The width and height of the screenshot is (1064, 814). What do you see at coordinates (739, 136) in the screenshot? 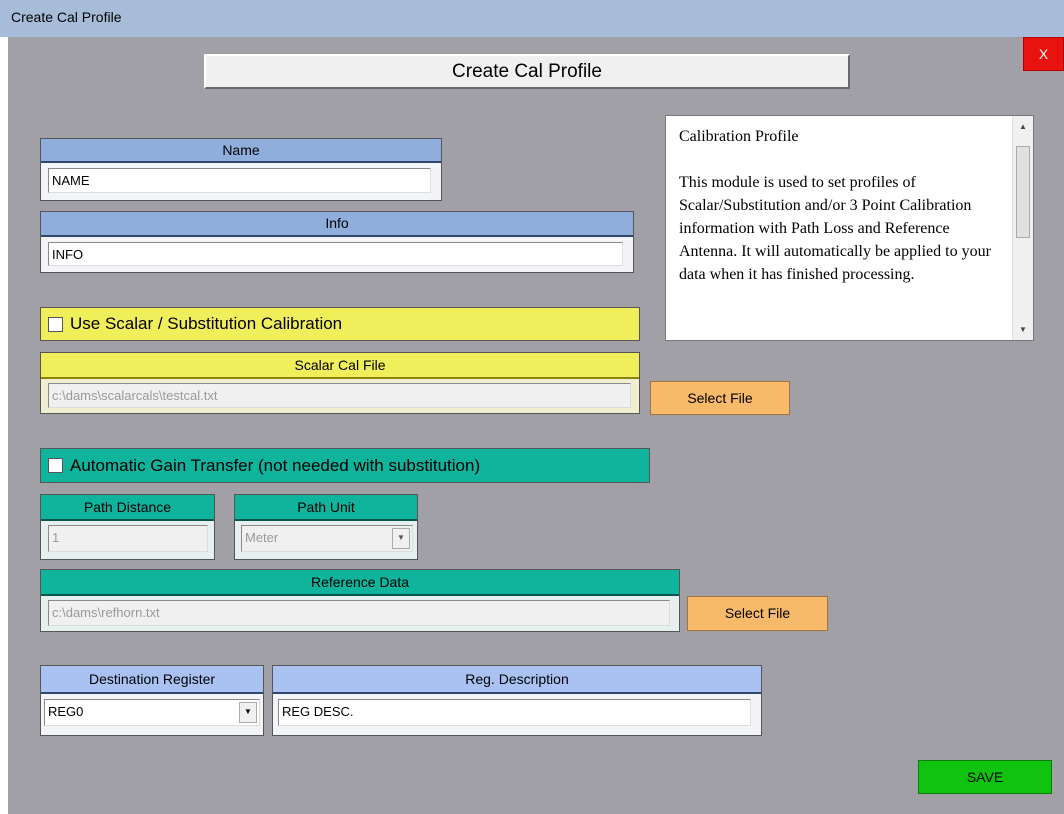
I see `help-title: Calibration Profile` at bounding box center [739, 136].